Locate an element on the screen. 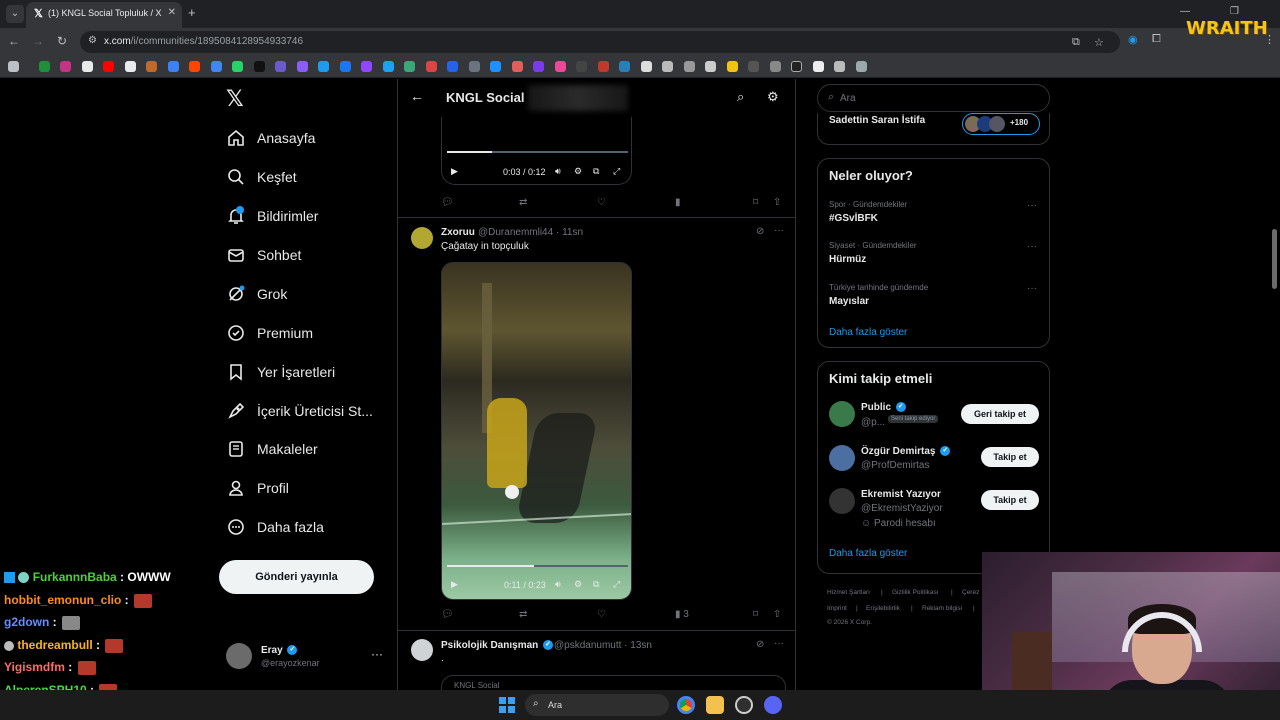 The width and height of the screenshot is (1280, 720). tweet-author-handle: @Duranemmli44 · 11sn is located at coordinates (530, 232).